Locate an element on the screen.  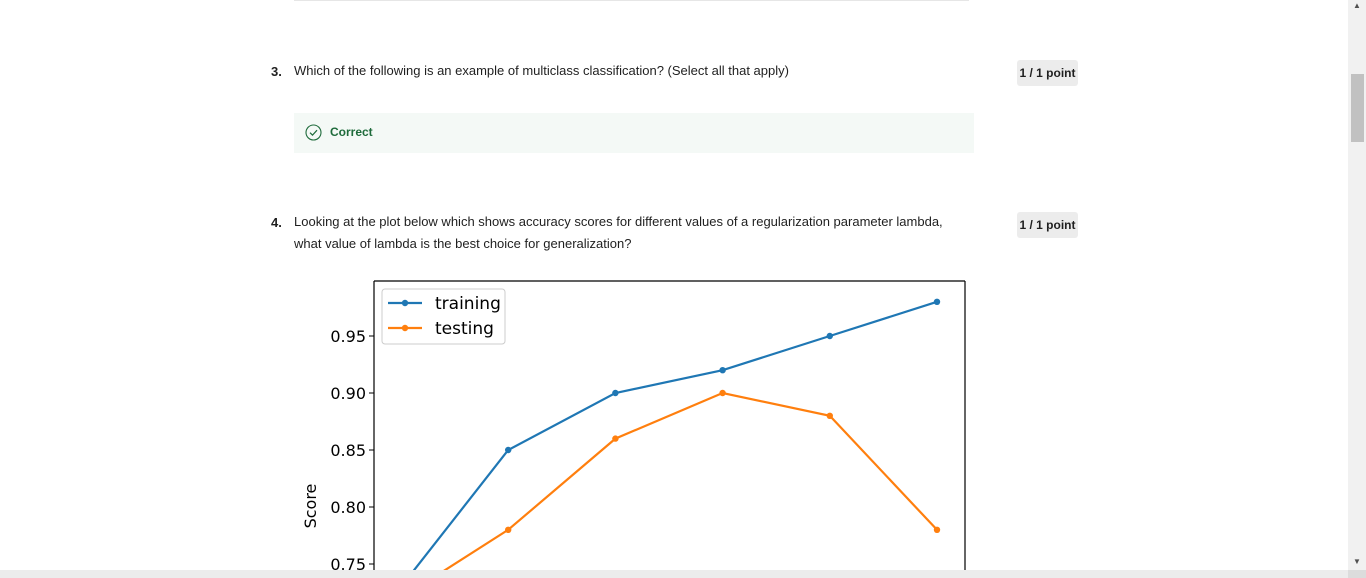
chart-legend: training testing is located at coordinates (443, 316).